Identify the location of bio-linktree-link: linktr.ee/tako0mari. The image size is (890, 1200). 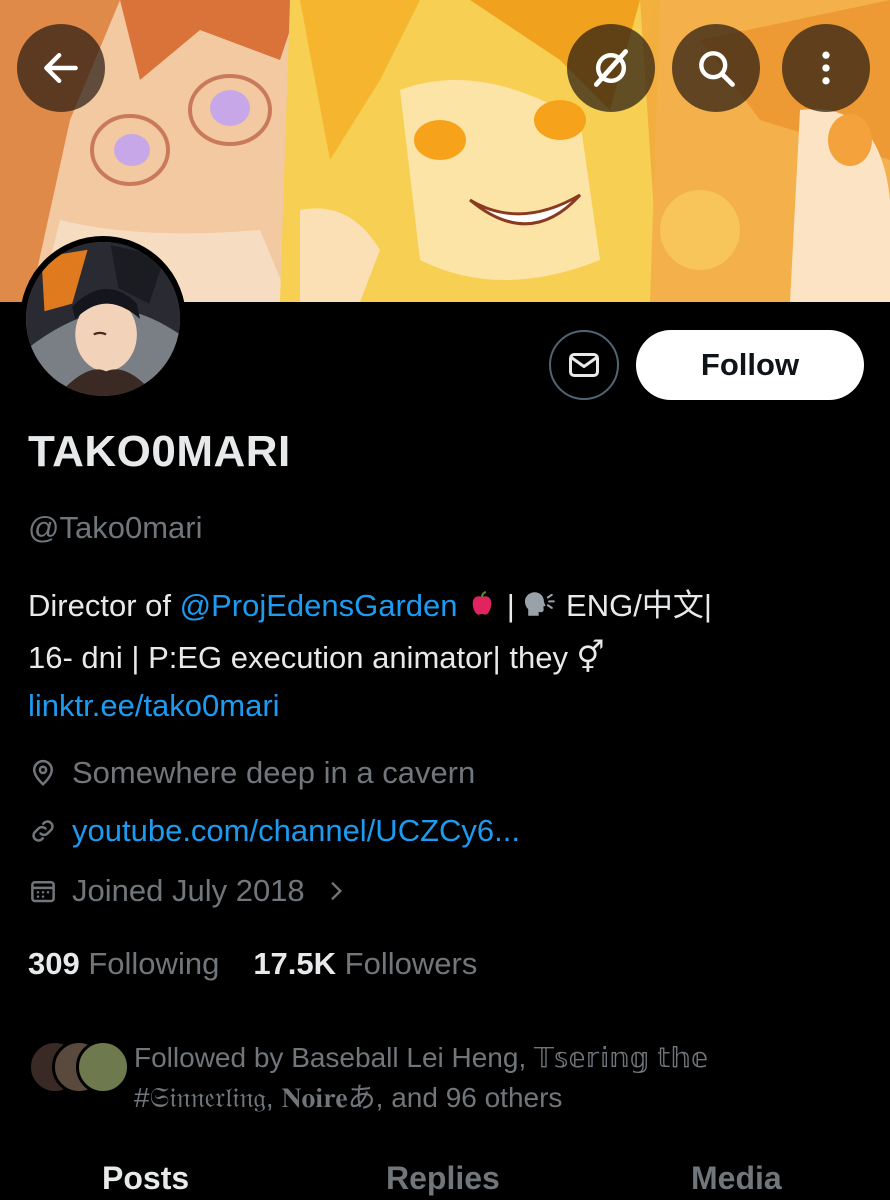
(154, 705).